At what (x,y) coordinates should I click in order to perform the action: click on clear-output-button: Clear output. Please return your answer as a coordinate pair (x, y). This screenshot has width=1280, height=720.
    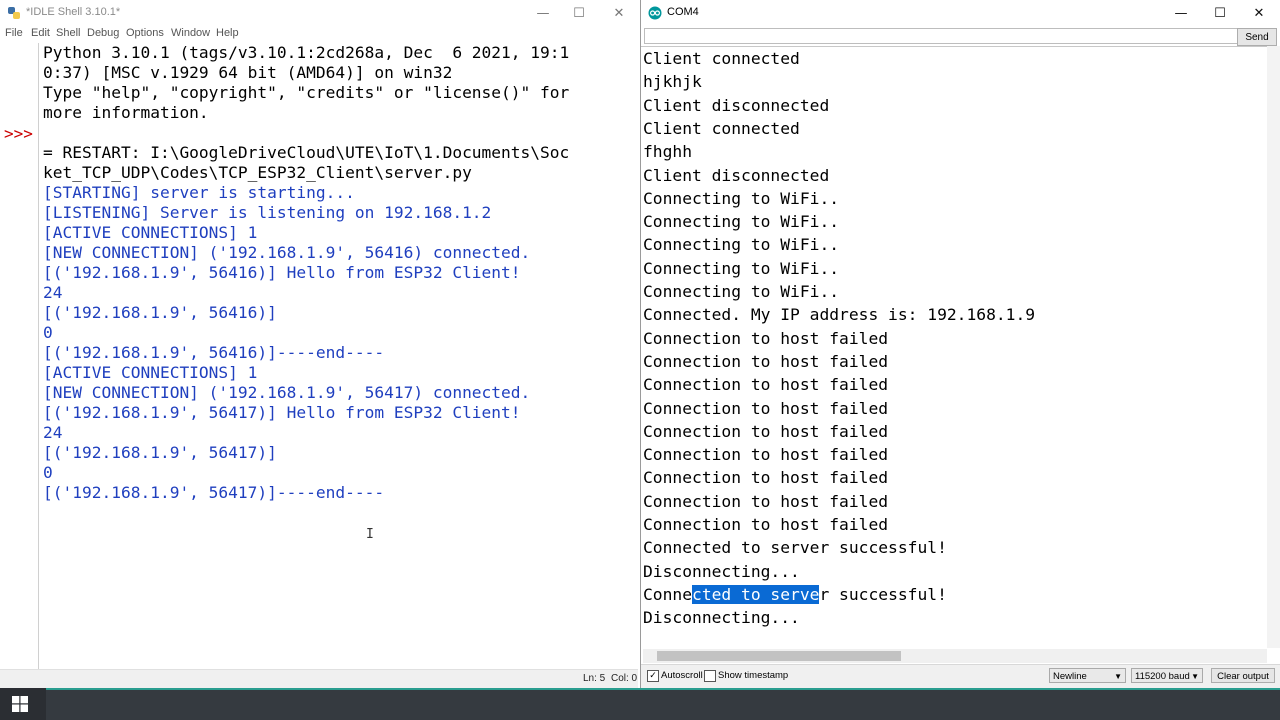
    Looking at the image, I should click on (1243, 675).